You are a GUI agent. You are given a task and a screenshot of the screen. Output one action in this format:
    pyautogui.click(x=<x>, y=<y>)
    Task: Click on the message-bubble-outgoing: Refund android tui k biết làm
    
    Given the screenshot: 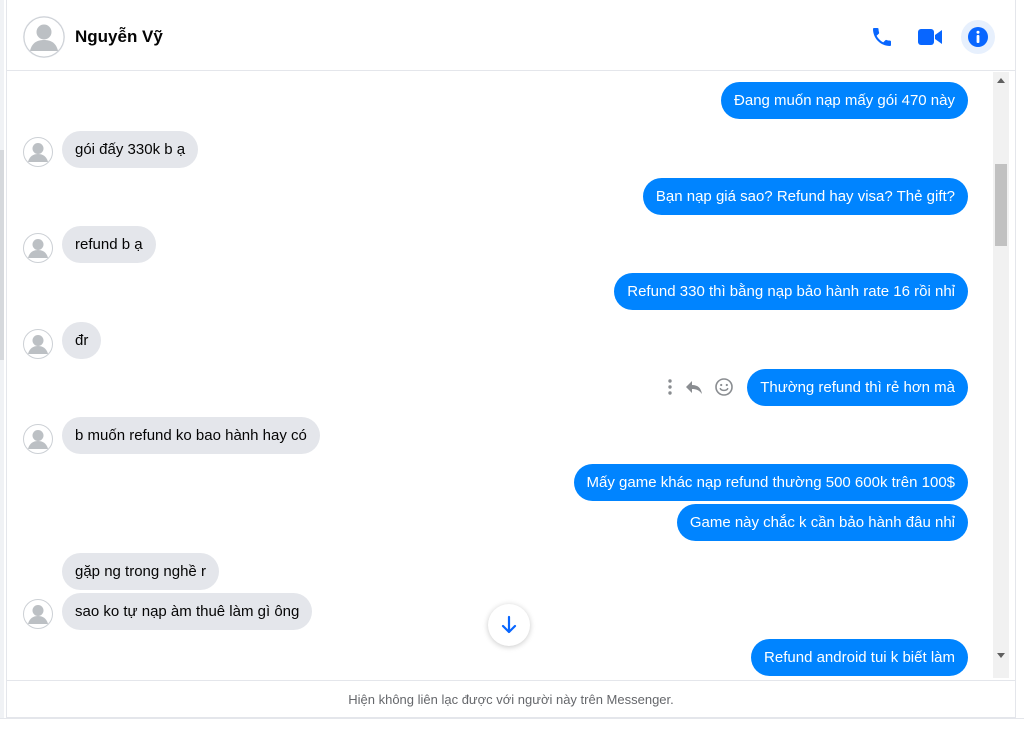 What is the action you would take?
    pyautogui.click(x=859, y=657)
    